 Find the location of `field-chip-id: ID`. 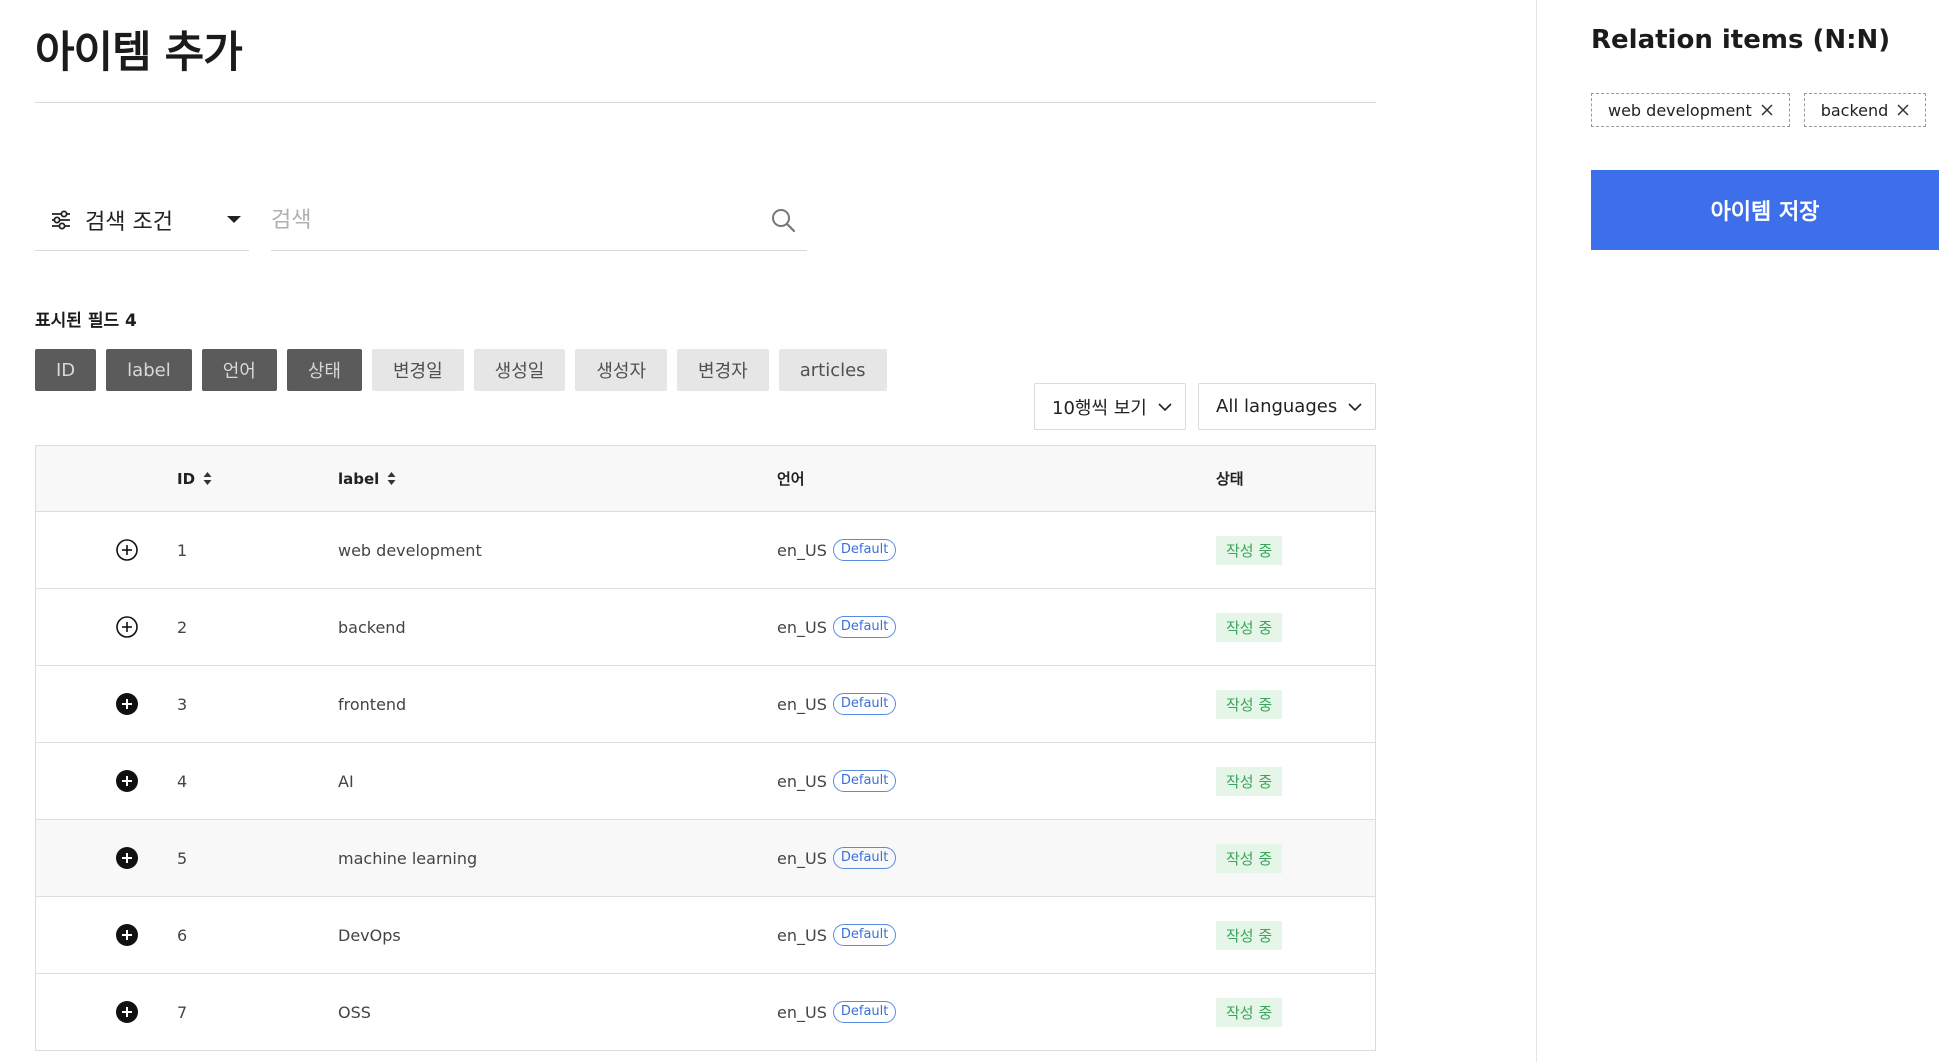

field-chip-id: ID is located at coordinates (66, 370).